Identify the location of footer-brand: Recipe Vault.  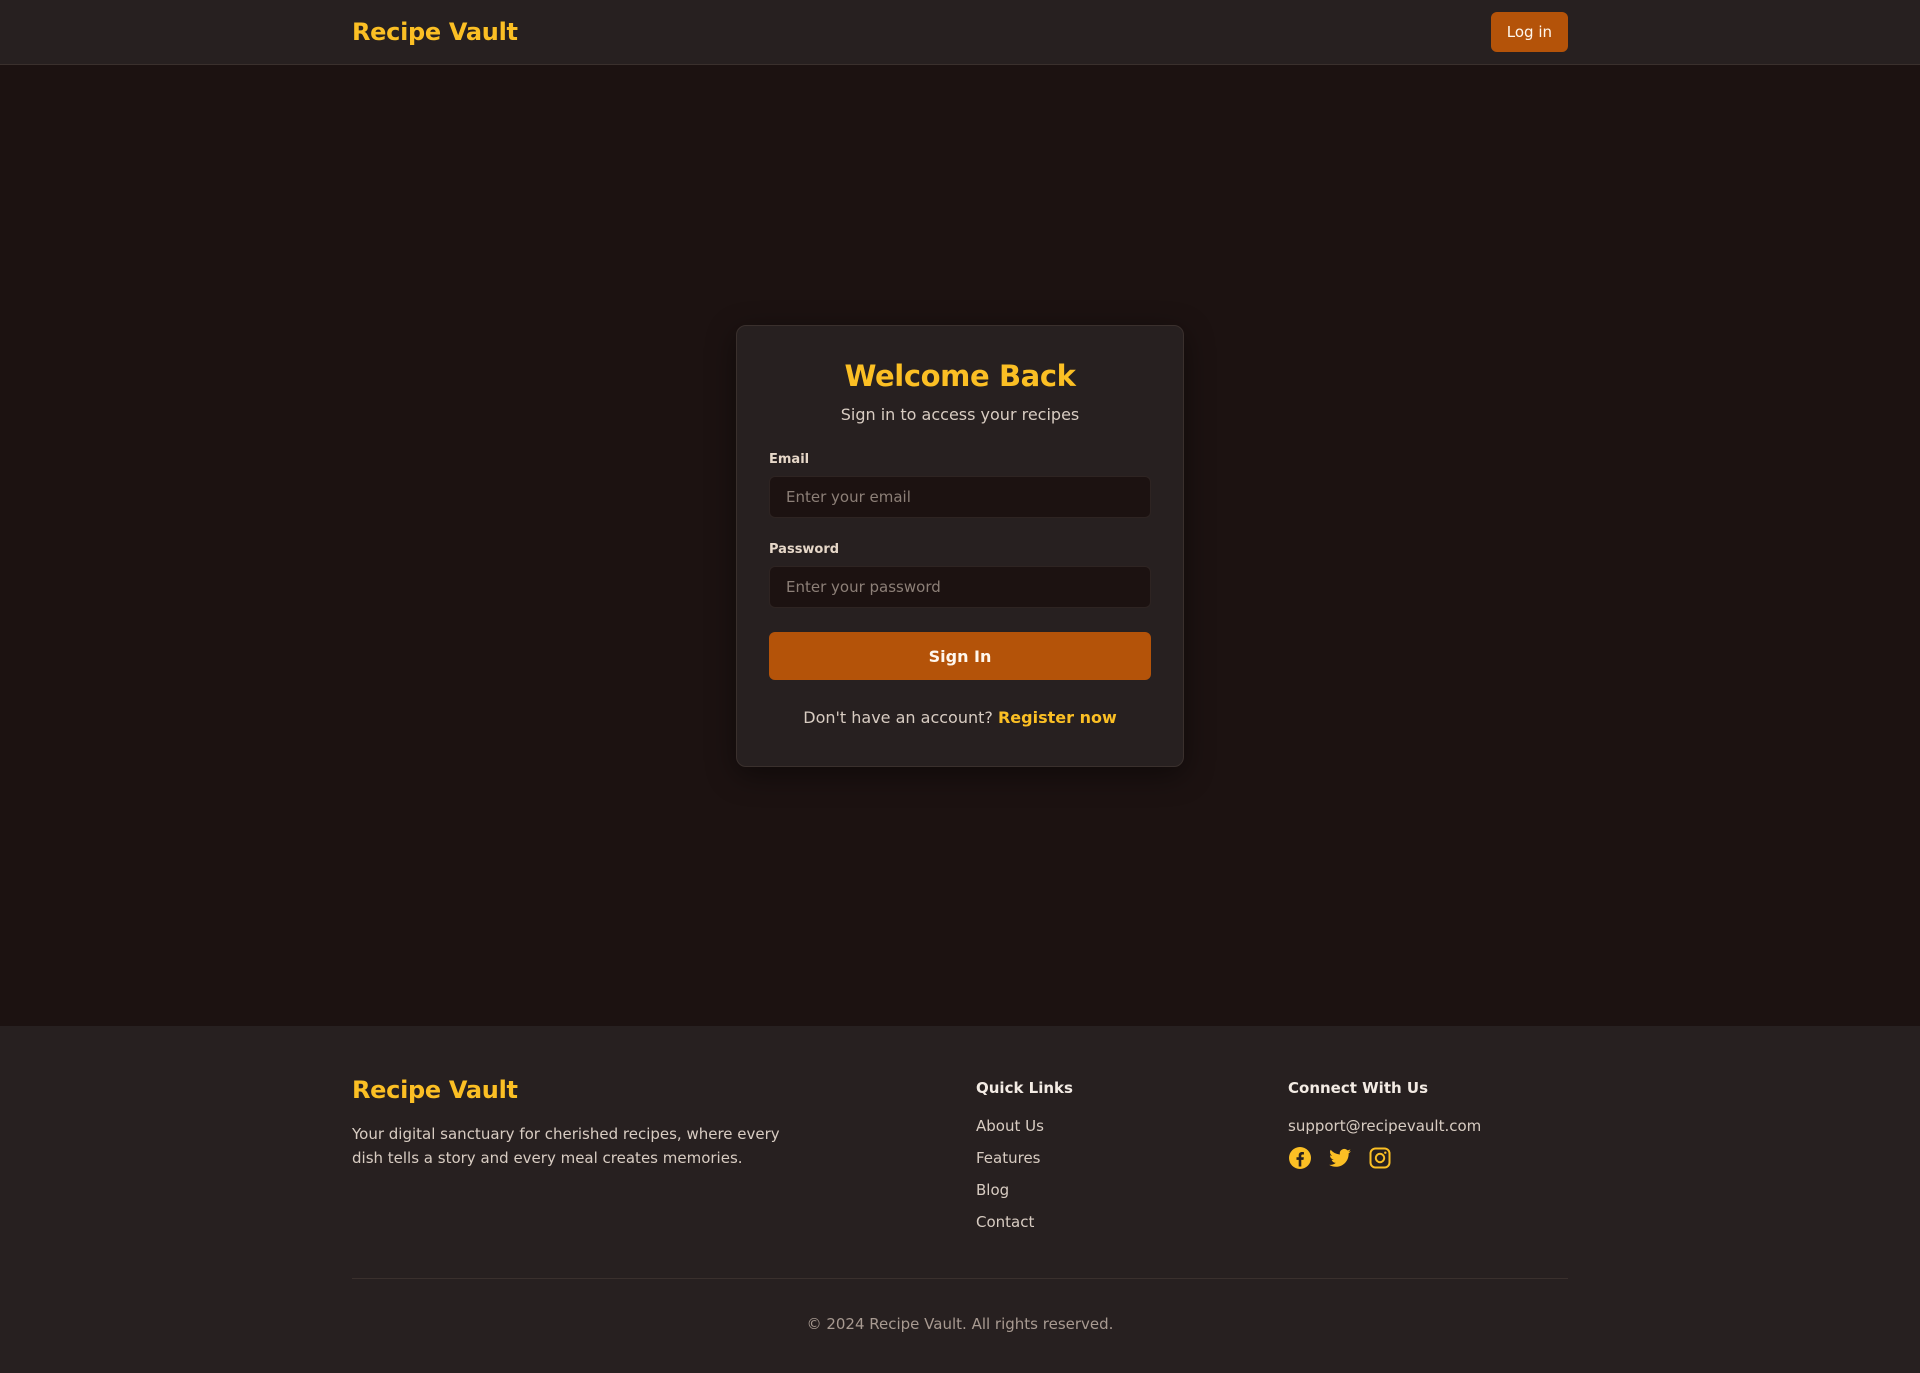
(435, 1090).